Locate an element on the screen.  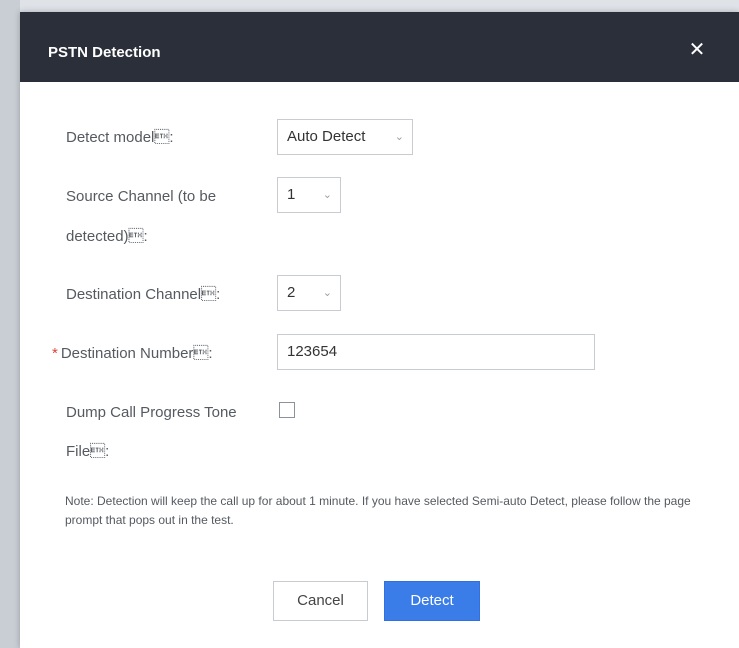
destination-number-label: * Destination Number: is located at coordinates (132, 354).